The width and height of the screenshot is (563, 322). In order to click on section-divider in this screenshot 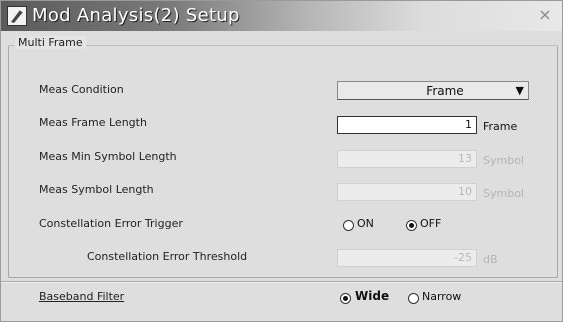, I will do `click(281, 282)`.